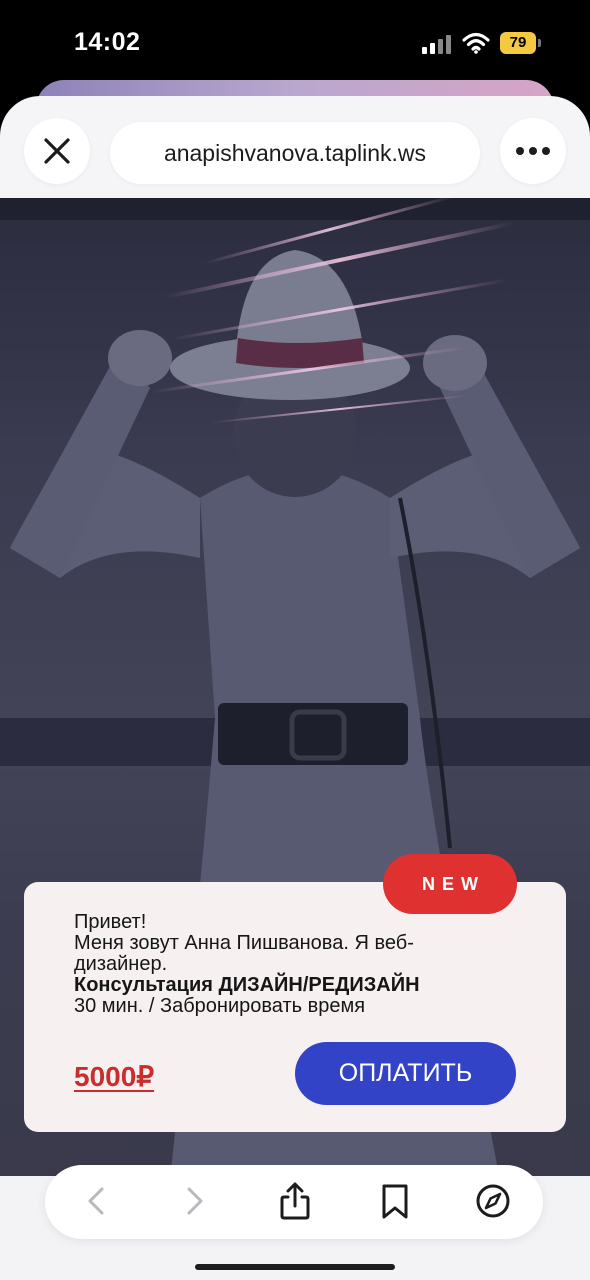 This screenshot has height=1280, width=590. Describe the element at coordinates (114, 1076) in the screenshot. I see `price-link: 5000₽` at that location.